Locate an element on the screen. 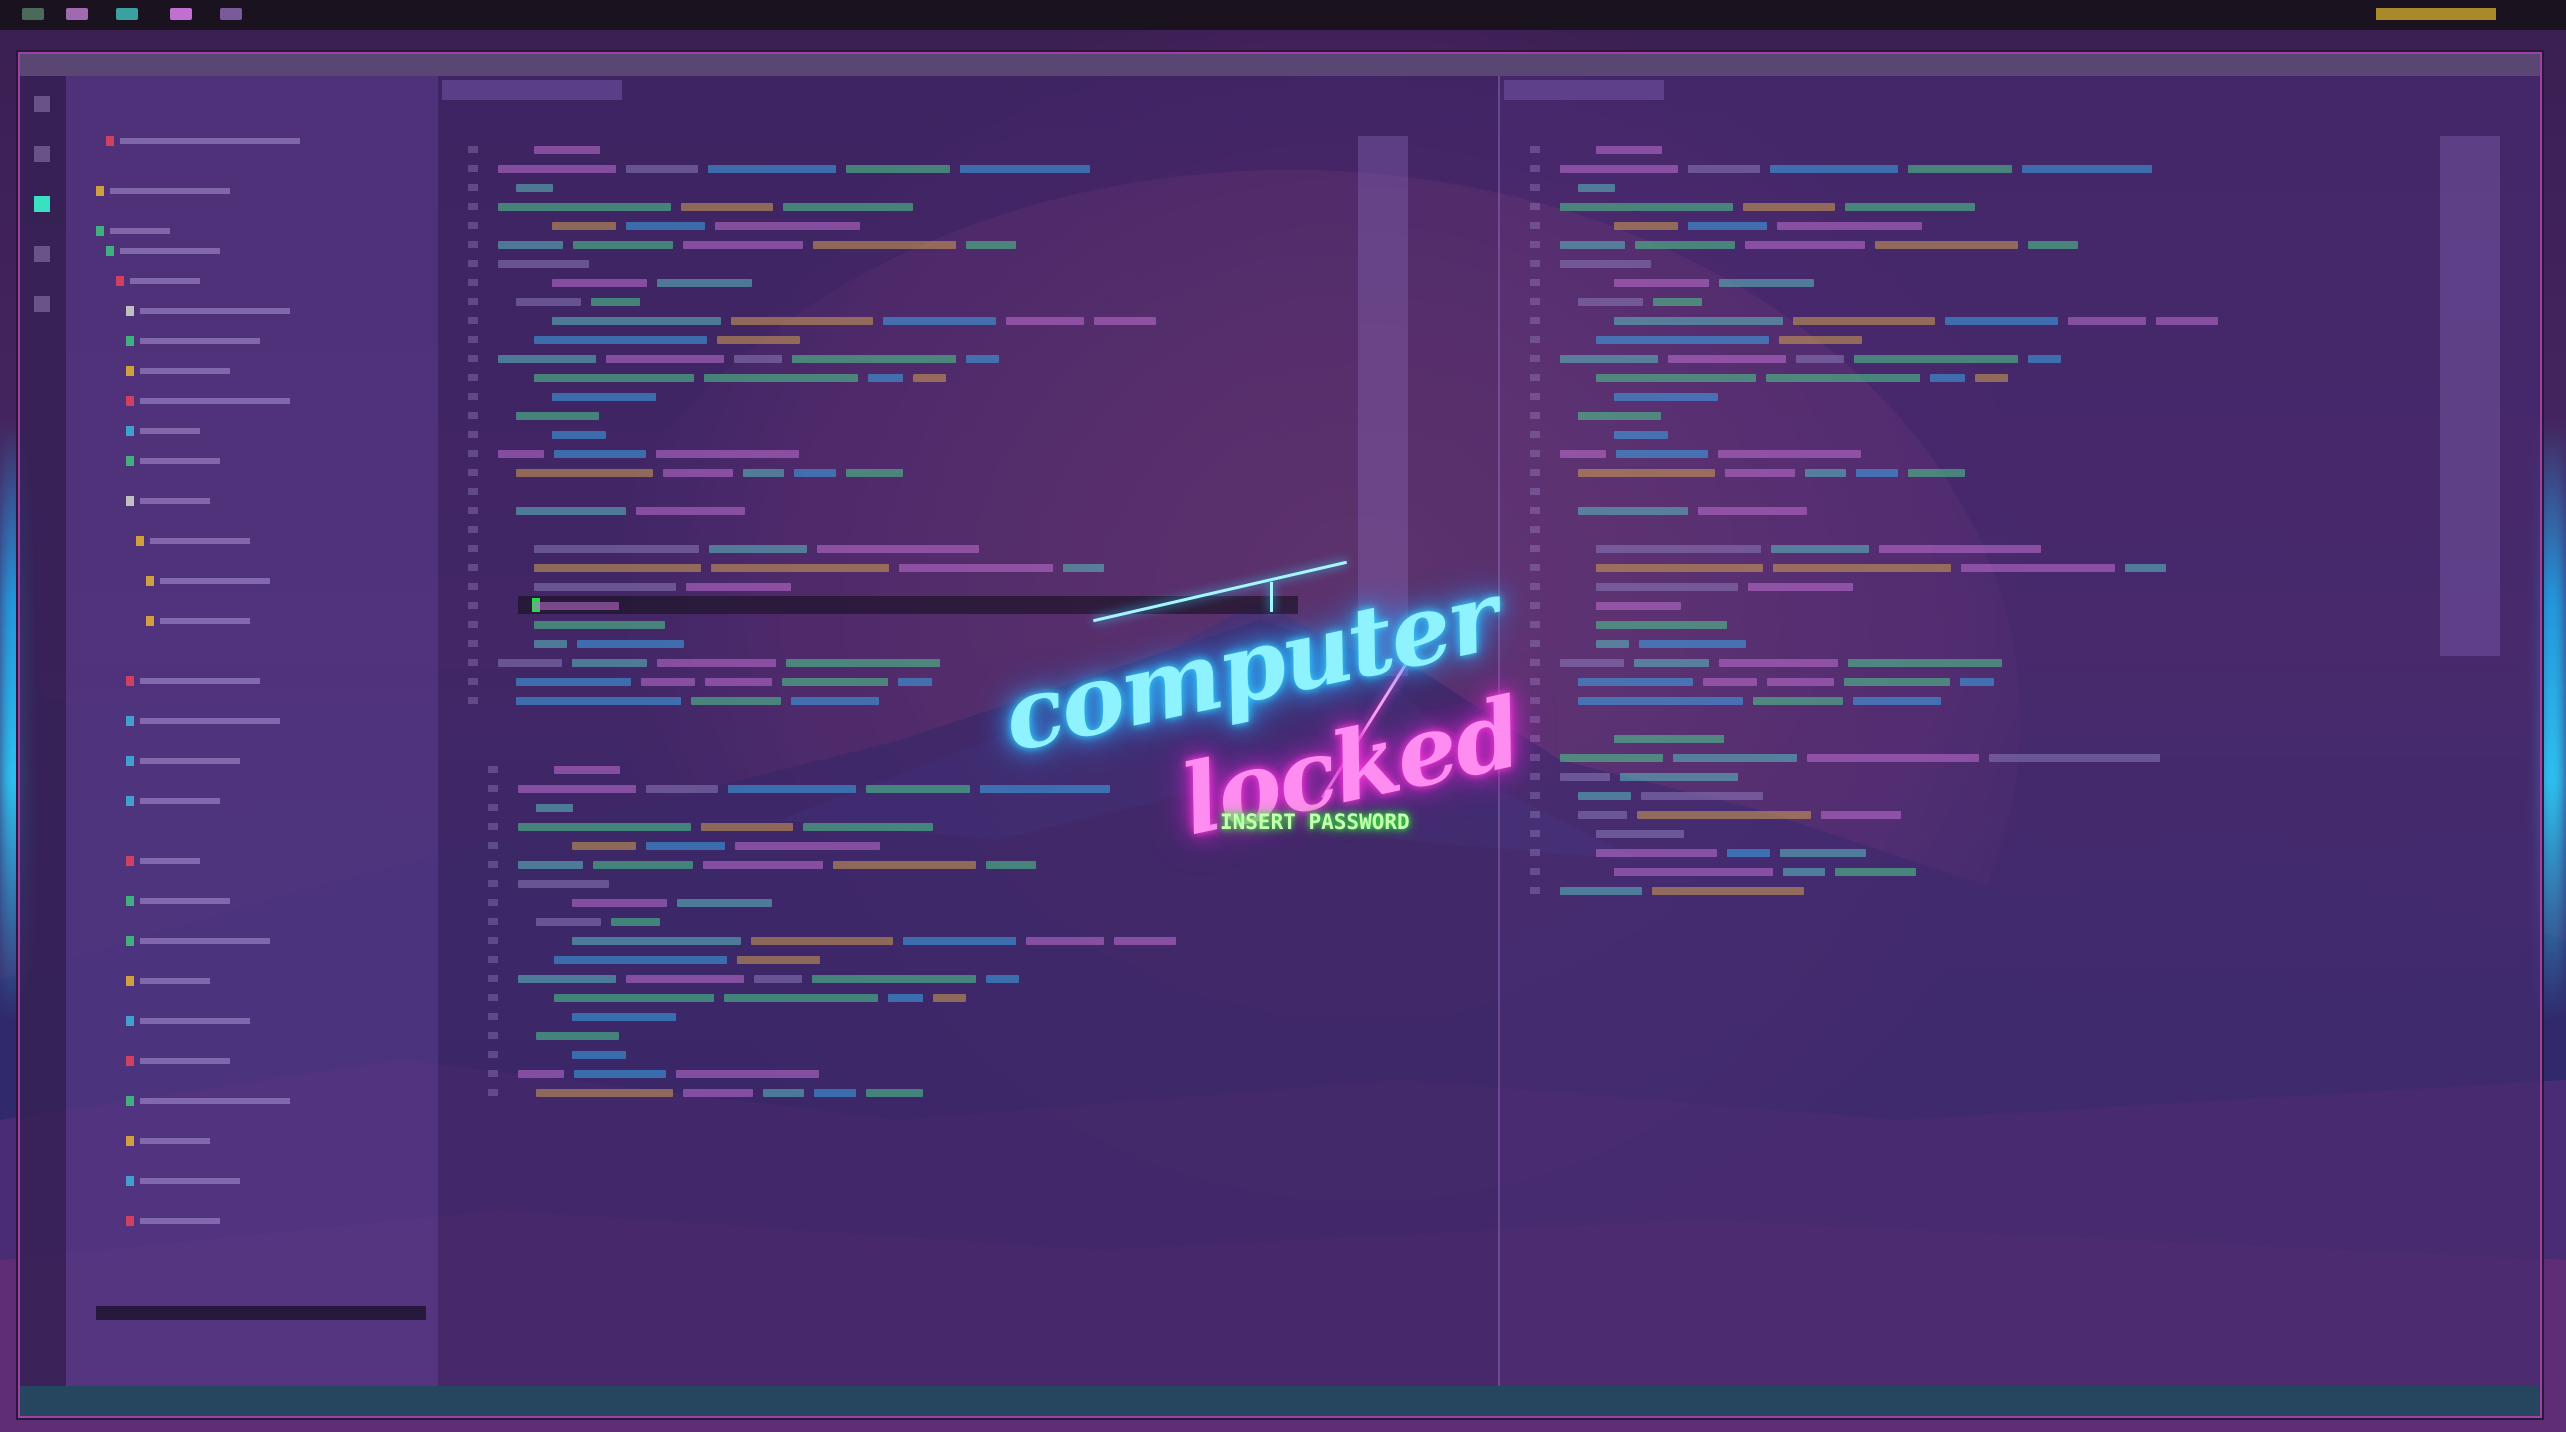  password-input is located at coordinates (1322, 858).